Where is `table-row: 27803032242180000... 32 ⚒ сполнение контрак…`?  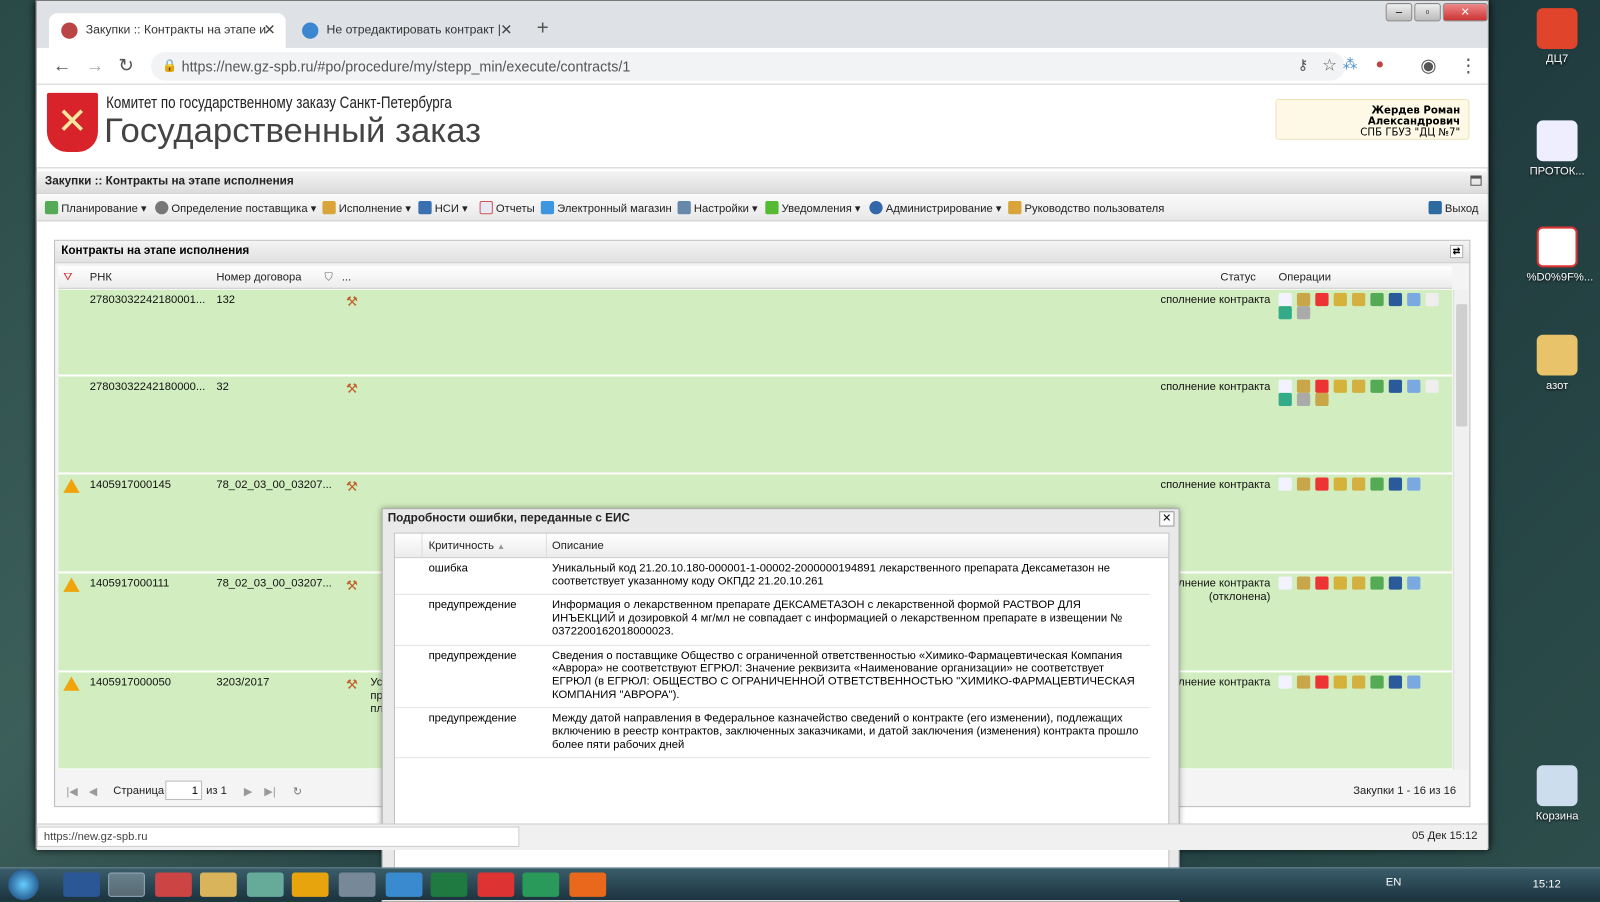 table-row: 27803032242180000... 32 ⚒ сполнение контрак… is located at coordinates (755, 425).